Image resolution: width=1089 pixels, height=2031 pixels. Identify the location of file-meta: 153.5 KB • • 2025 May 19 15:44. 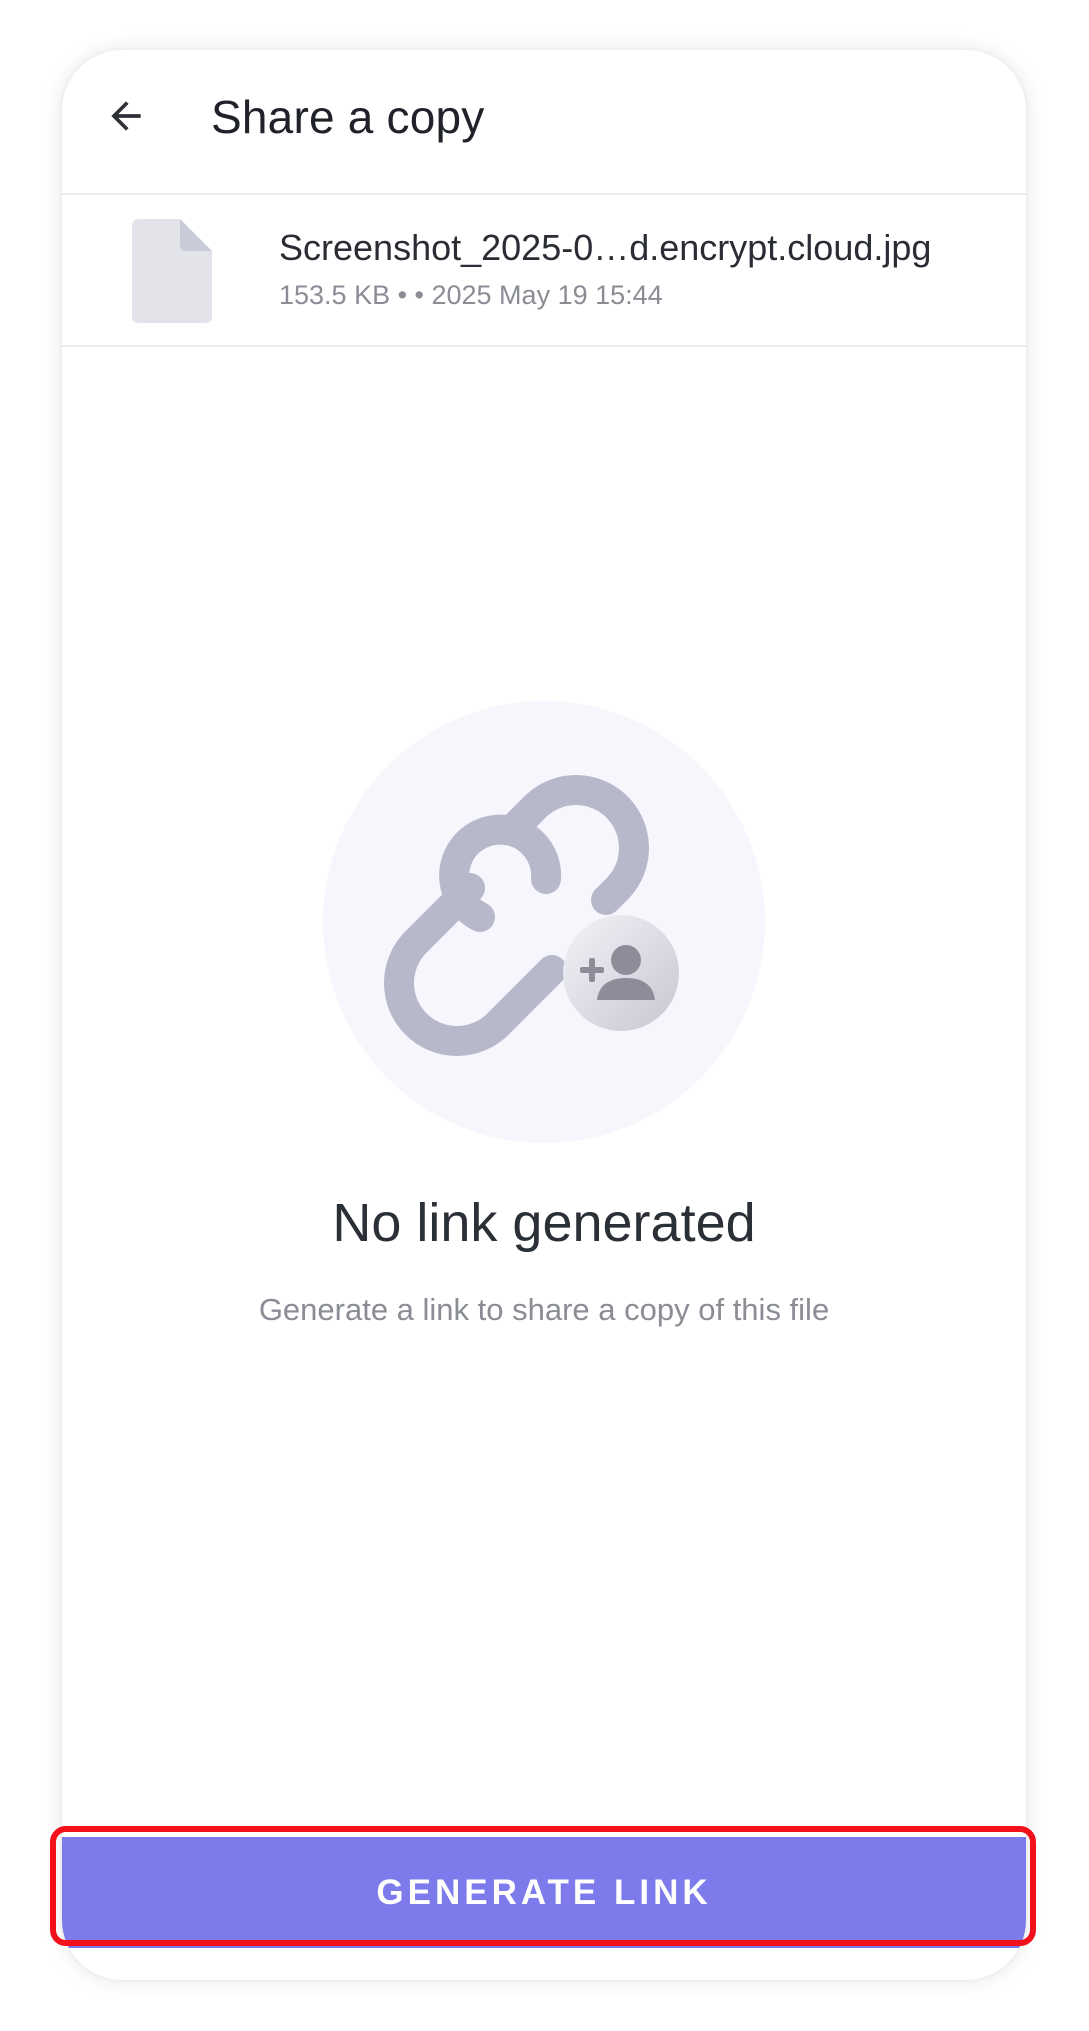
(471, 295).